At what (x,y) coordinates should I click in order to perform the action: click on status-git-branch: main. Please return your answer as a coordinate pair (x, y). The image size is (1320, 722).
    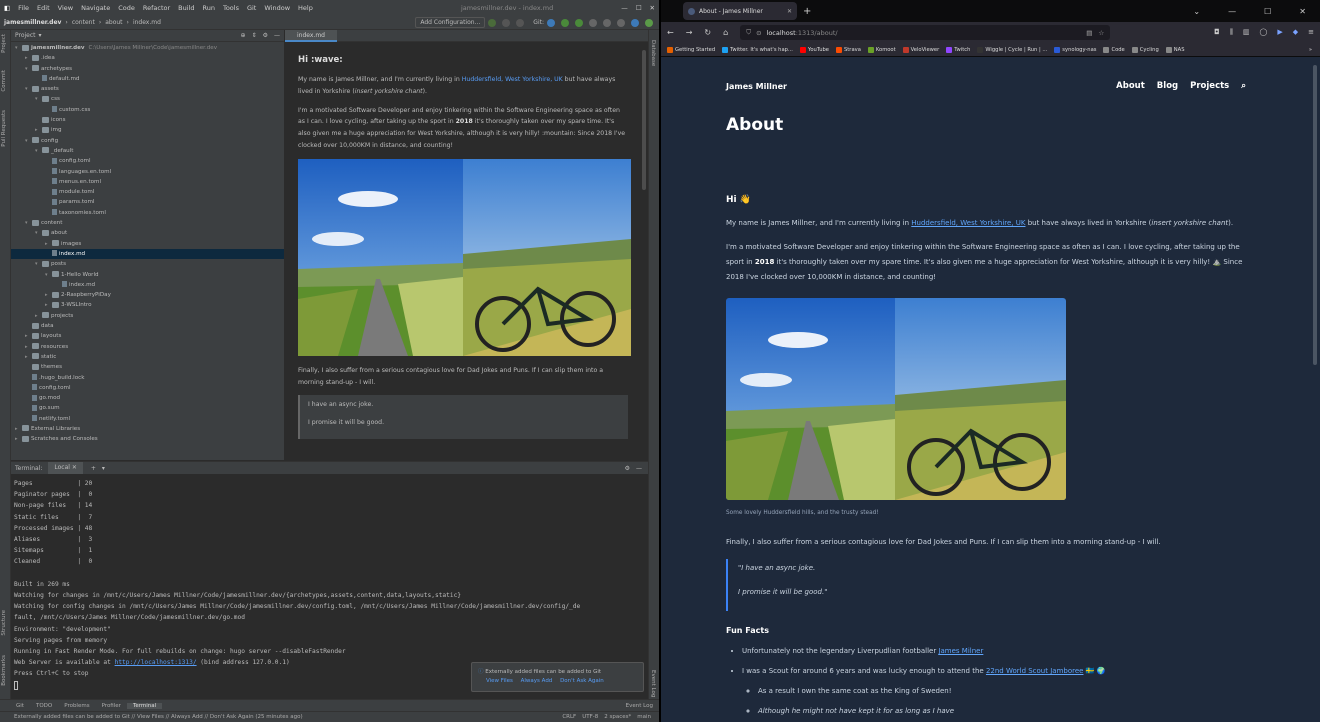
    Looking at the image, I should click on (644, 717).